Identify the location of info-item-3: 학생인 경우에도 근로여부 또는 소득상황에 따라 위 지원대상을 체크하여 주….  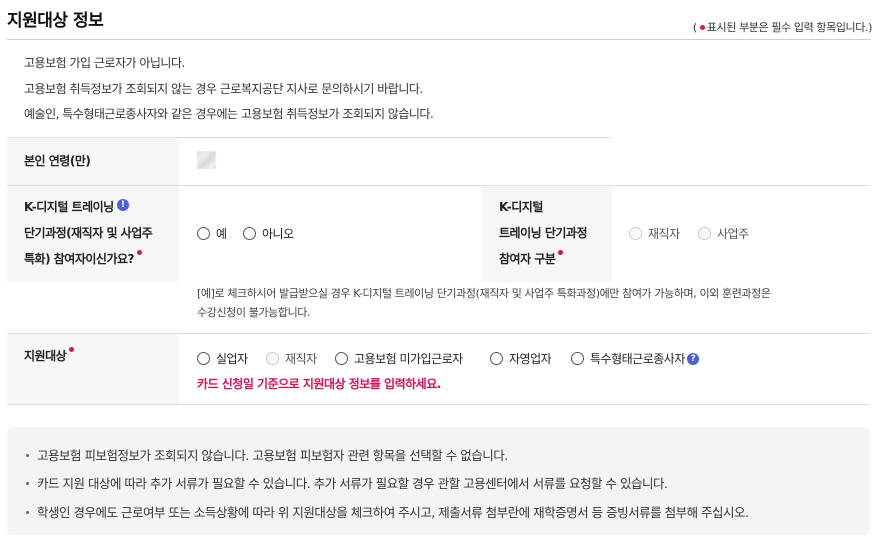
(387, 511).